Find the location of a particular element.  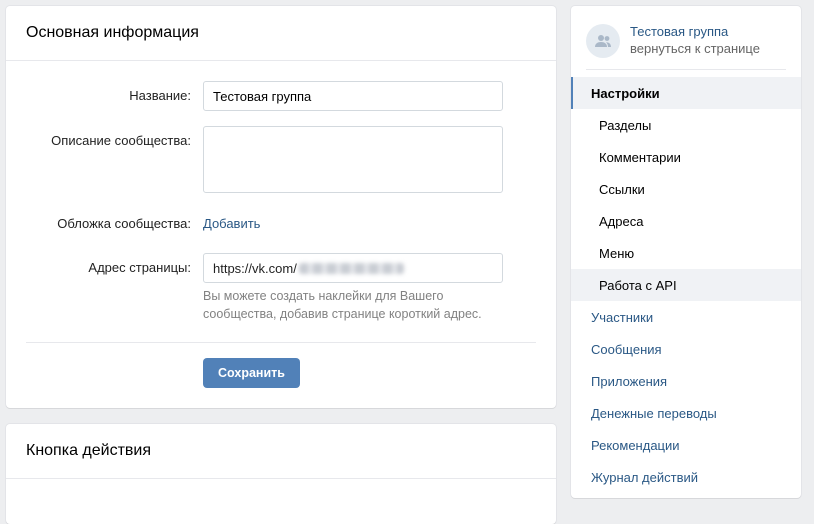

group-header: Тестовая группа вернуться к странице is located at coordinates (686, 45).